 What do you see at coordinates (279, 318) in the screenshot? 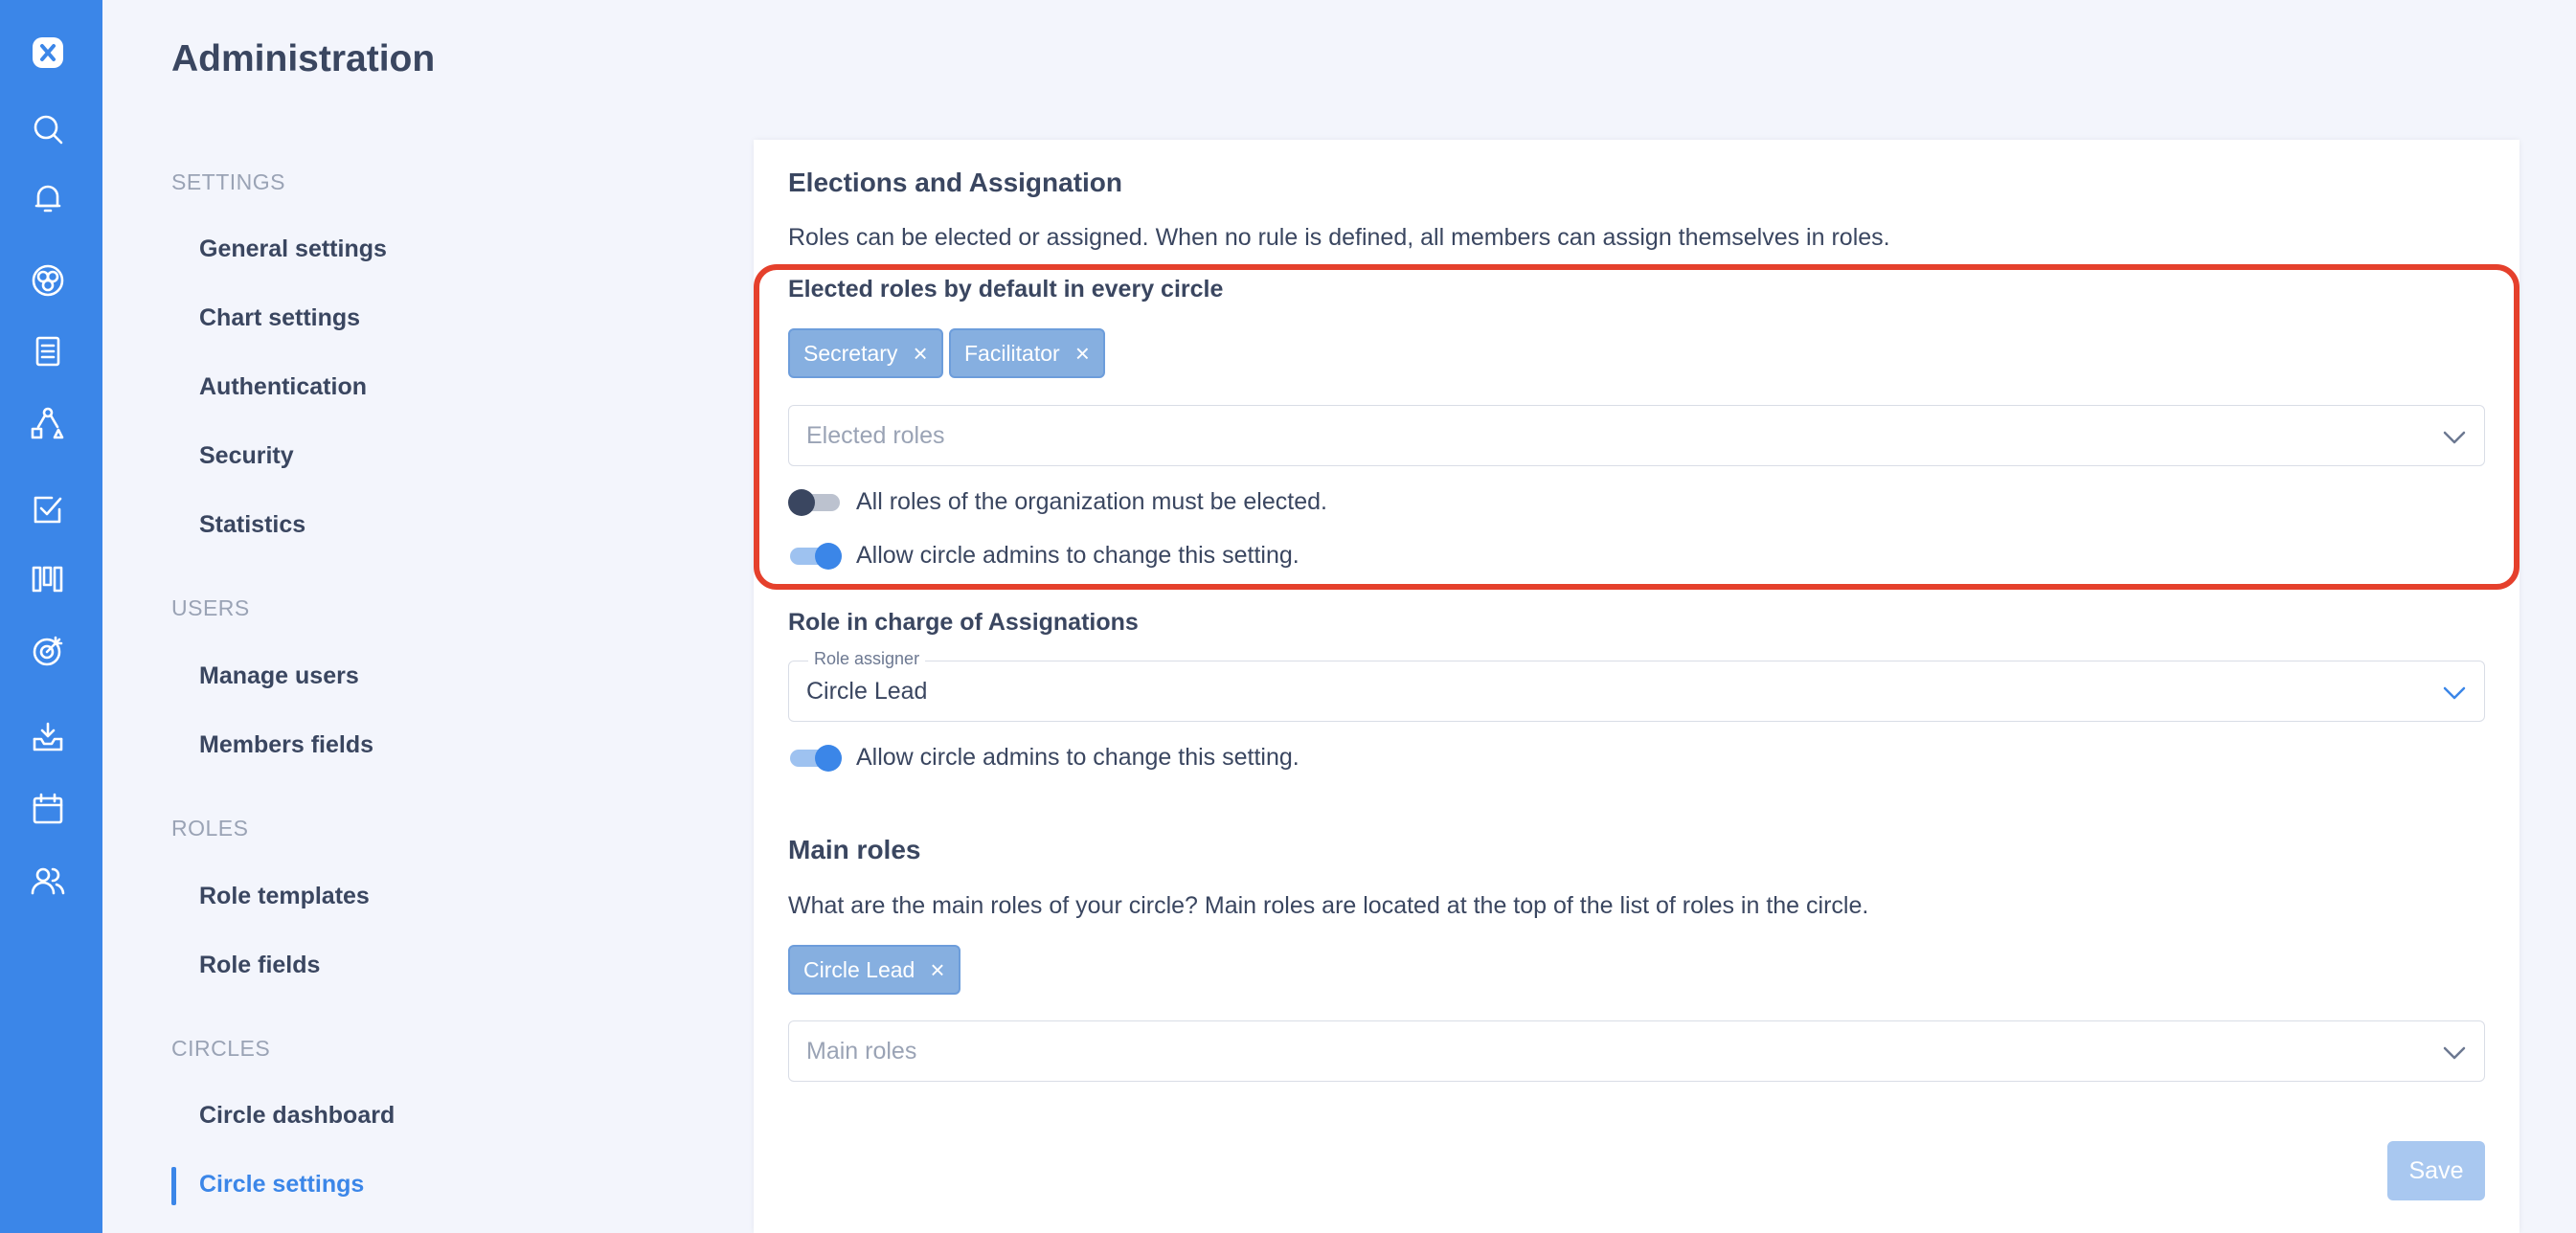
I see `nav-item-chart-settings: Chart settings` at bounding box center [279, 318].